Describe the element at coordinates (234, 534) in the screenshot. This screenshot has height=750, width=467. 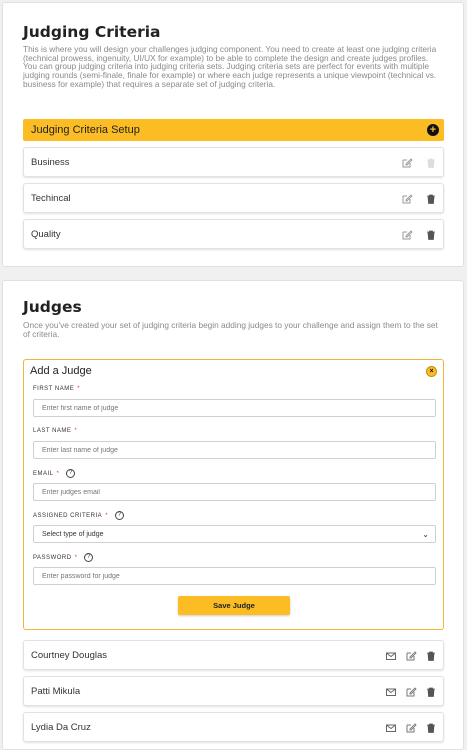
I see `assigned-criteria-select: Select type of judge ⌄` at that location.